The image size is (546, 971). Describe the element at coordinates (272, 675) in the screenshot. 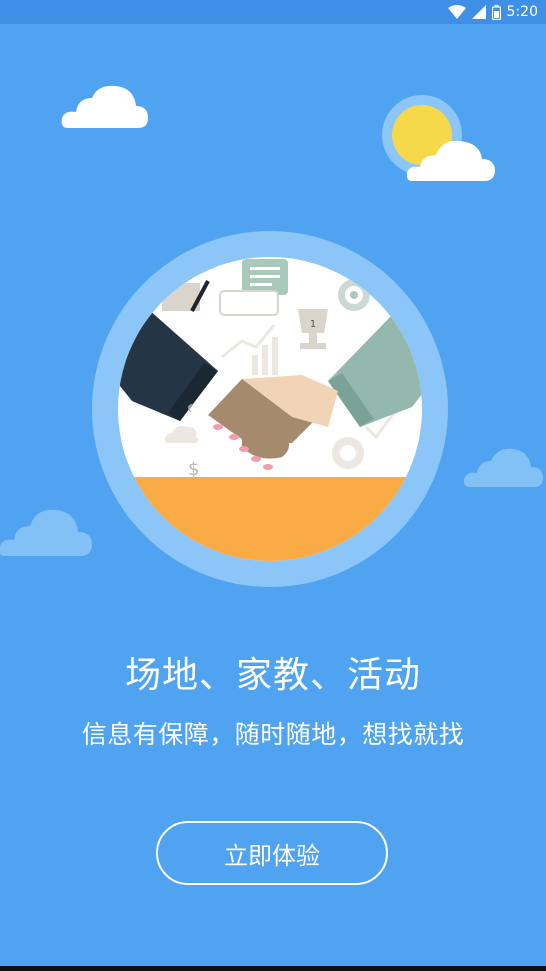

I see `page-title: 场地、家教、活动` at that location.